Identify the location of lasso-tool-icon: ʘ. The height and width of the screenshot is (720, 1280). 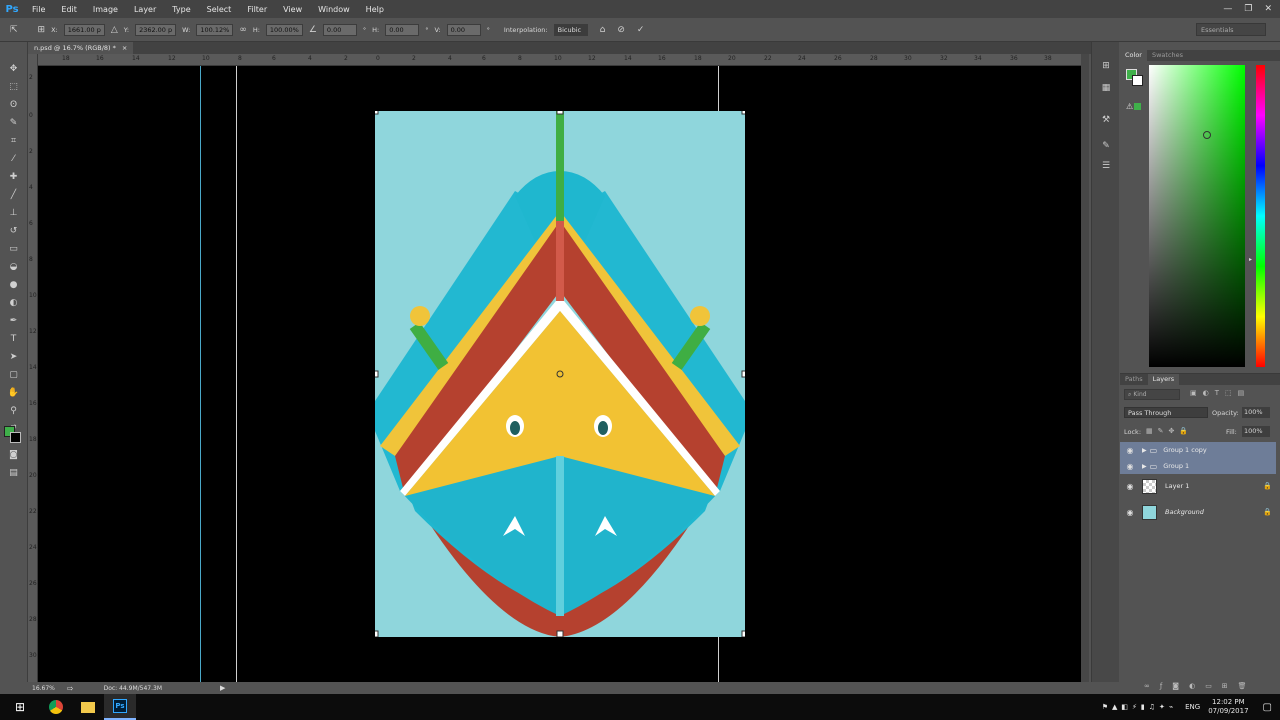
(13, 105).